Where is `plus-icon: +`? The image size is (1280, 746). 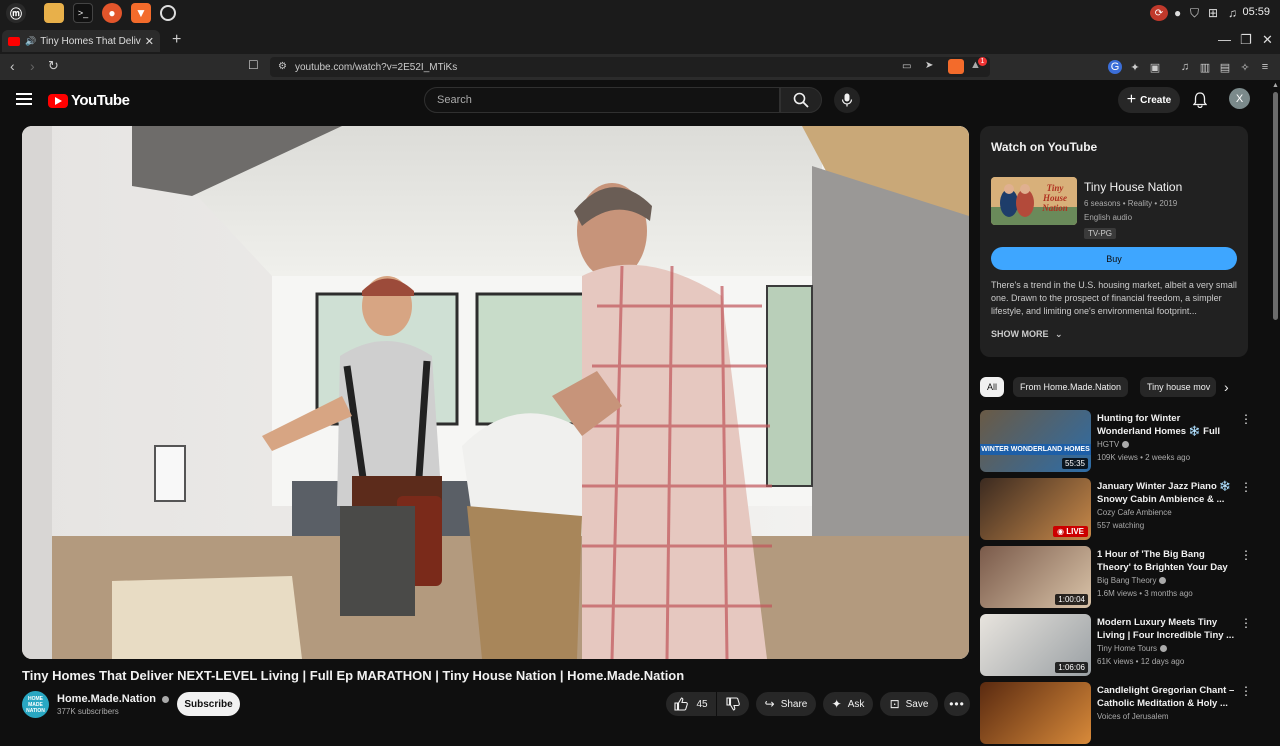 plus-icon: + is located at coordinates (1131, 99).